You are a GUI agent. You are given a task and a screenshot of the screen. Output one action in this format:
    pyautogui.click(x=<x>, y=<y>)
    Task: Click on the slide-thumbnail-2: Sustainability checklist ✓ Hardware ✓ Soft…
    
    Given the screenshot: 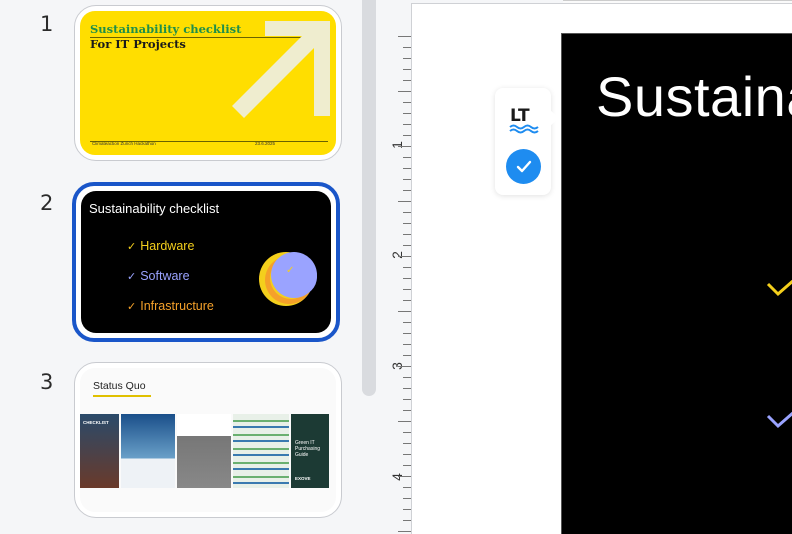 What is the action you would take?
    pyautogui.click(x=206, y=262)
    